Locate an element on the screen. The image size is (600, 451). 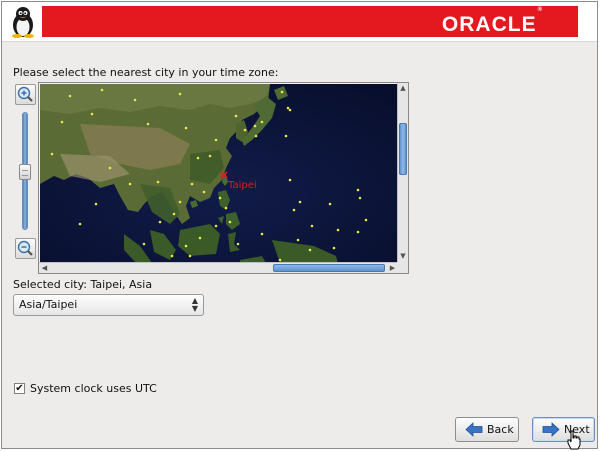
tux-penguin-icon is located at coordinates (23, 22).